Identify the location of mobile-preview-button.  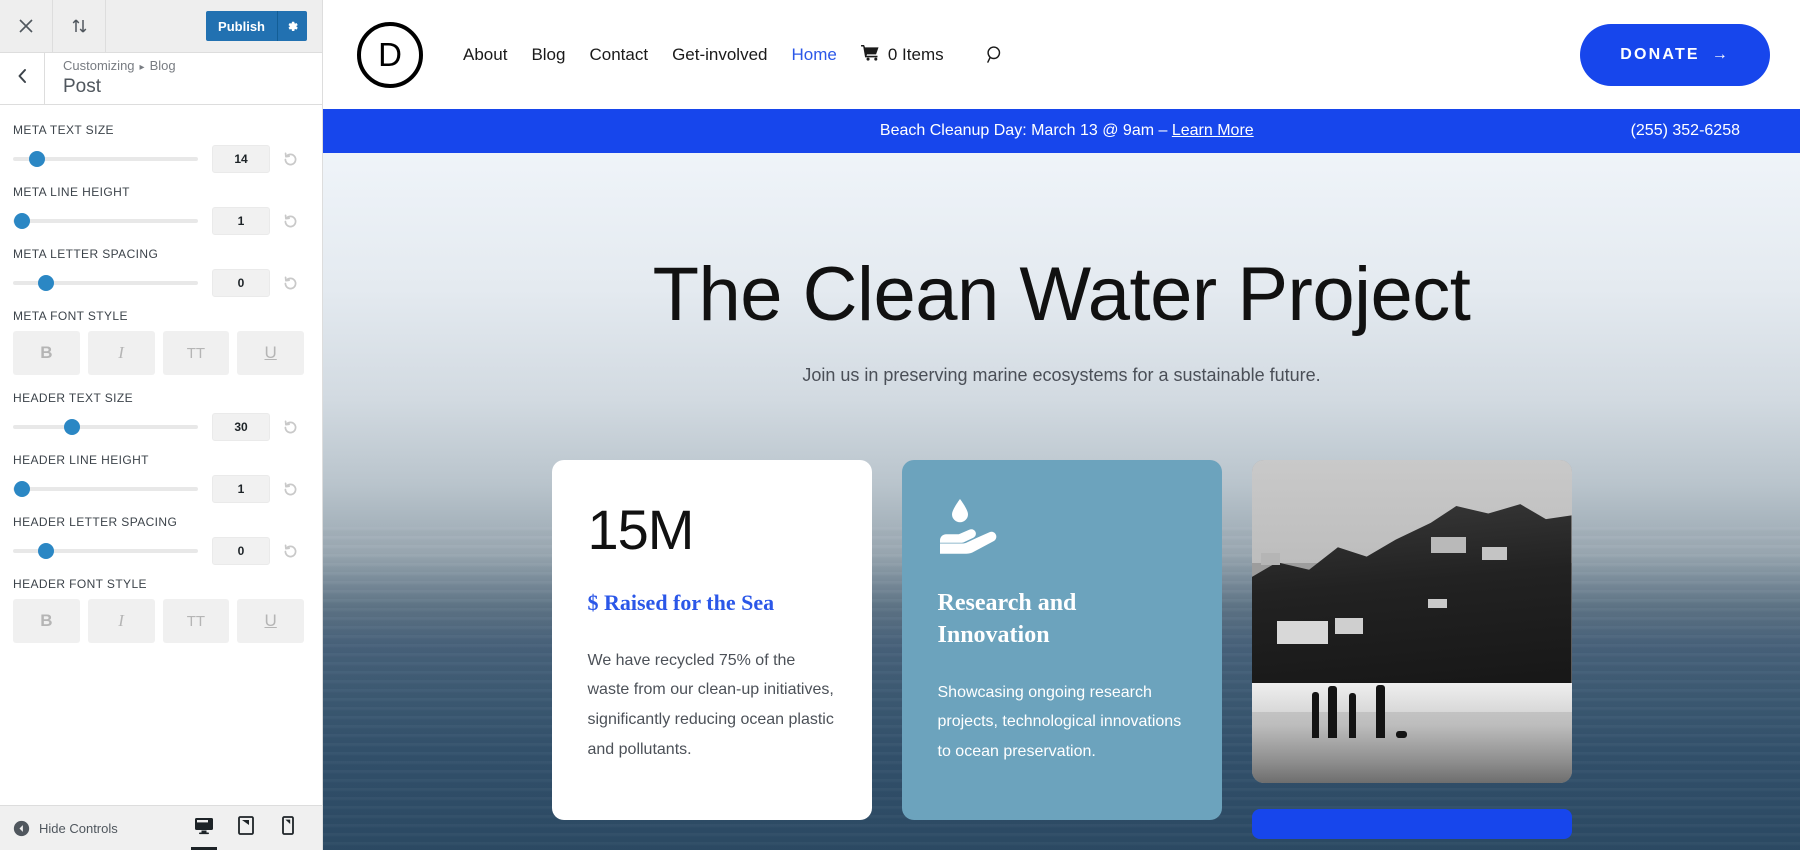
(288, 828).